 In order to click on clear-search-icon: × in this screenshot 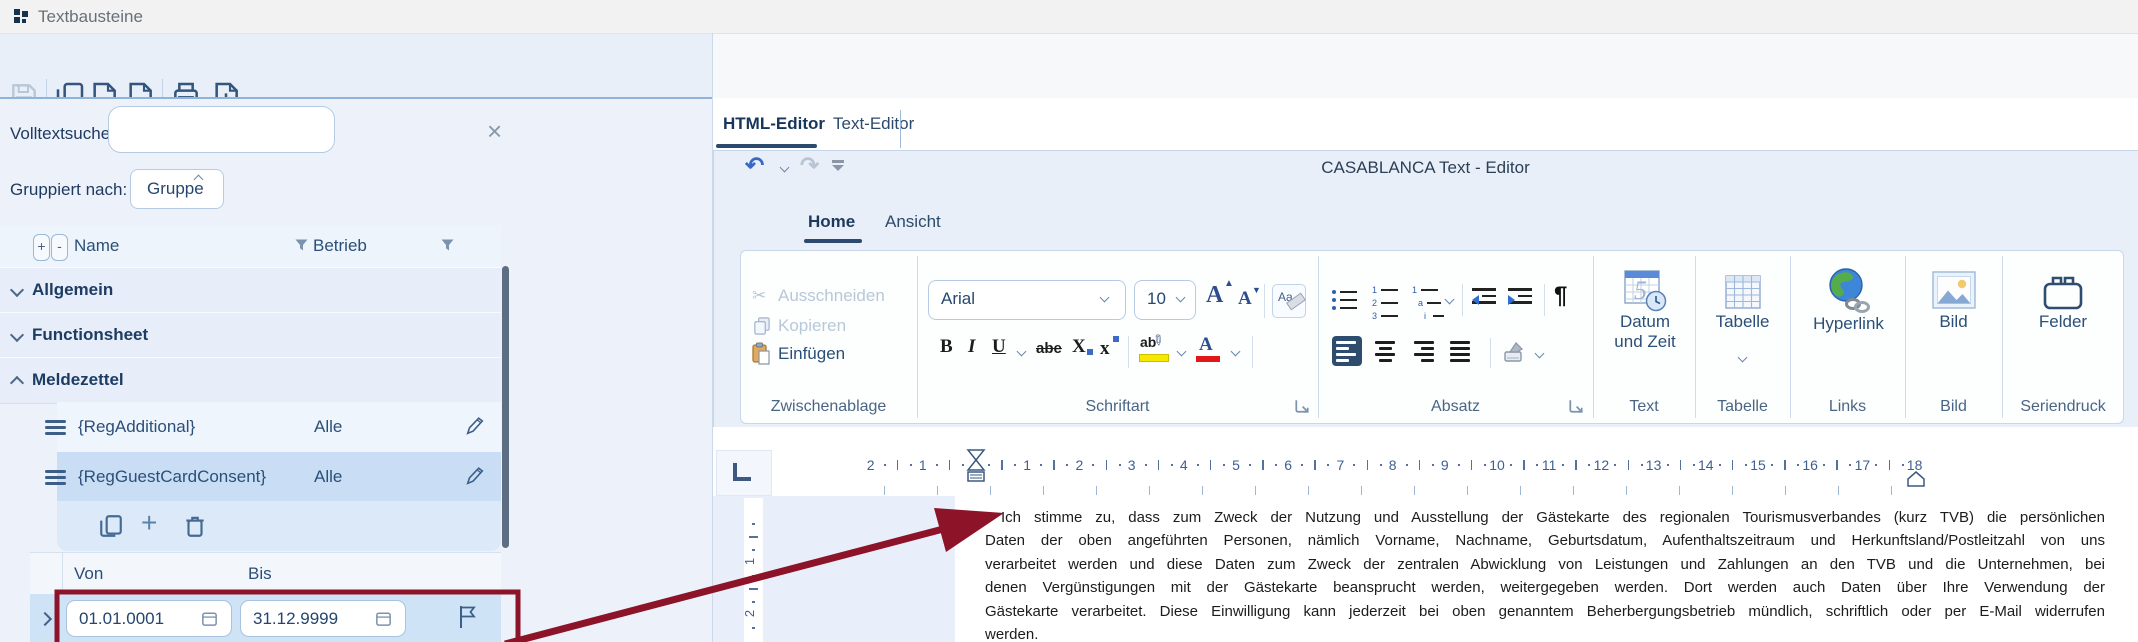, I will do `click(494, 131)`.